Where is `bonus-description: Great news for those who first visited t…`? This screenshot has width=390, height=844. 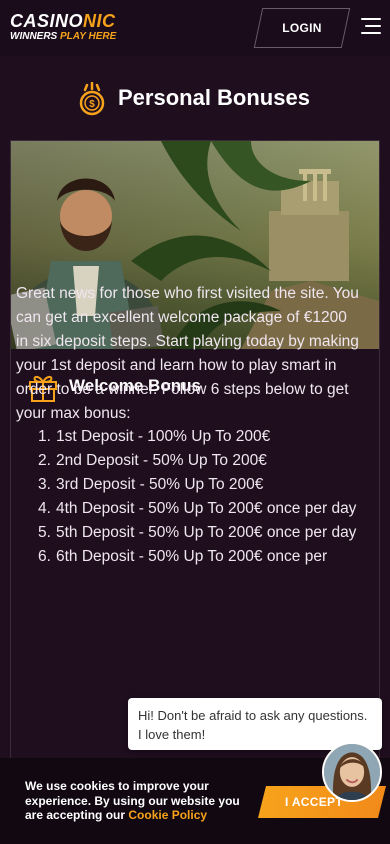
bonus-description: Great news for those who first visited t… is located at coordinates (187, 353).